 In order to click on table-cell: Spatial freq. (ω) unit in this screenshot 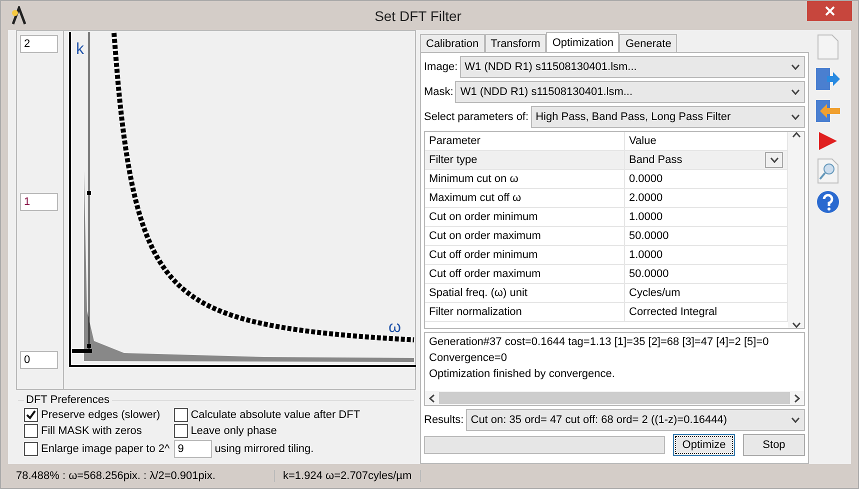, I will do `click(525, 293)`.